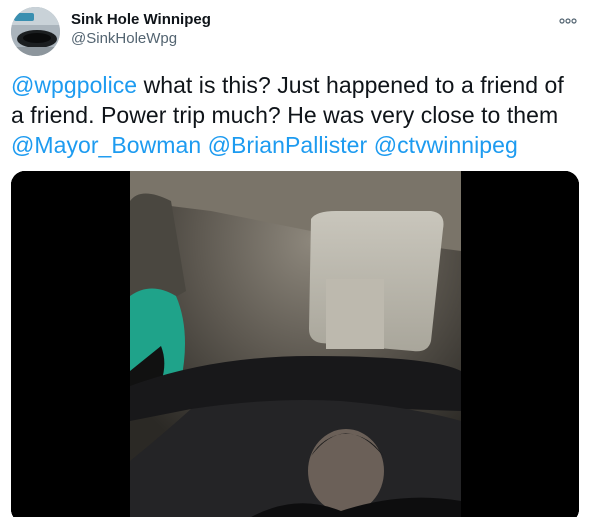 Image resolution: width=591 pixels, height=517 pixels. I want to click on avatar, so click(35, 31).